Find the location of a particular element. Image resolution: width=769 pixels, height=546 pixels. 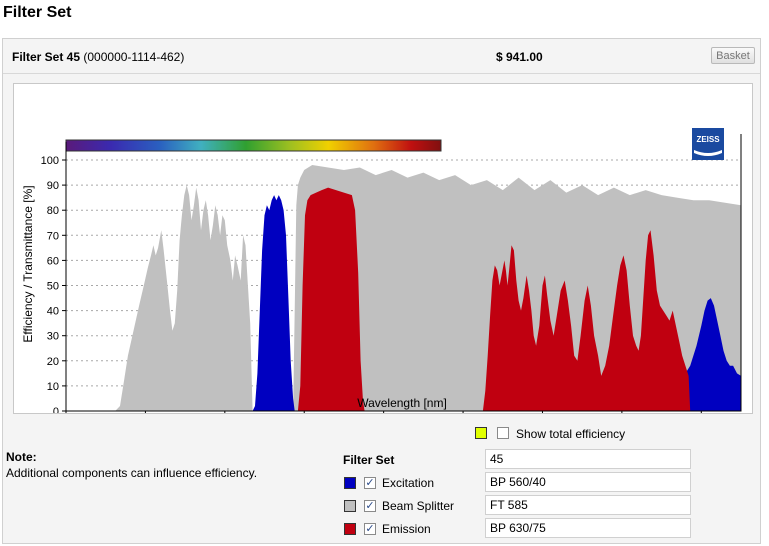

filter-set-name: Filter Set 45 (000000-1114-462) is located at coordinates (98, 57).